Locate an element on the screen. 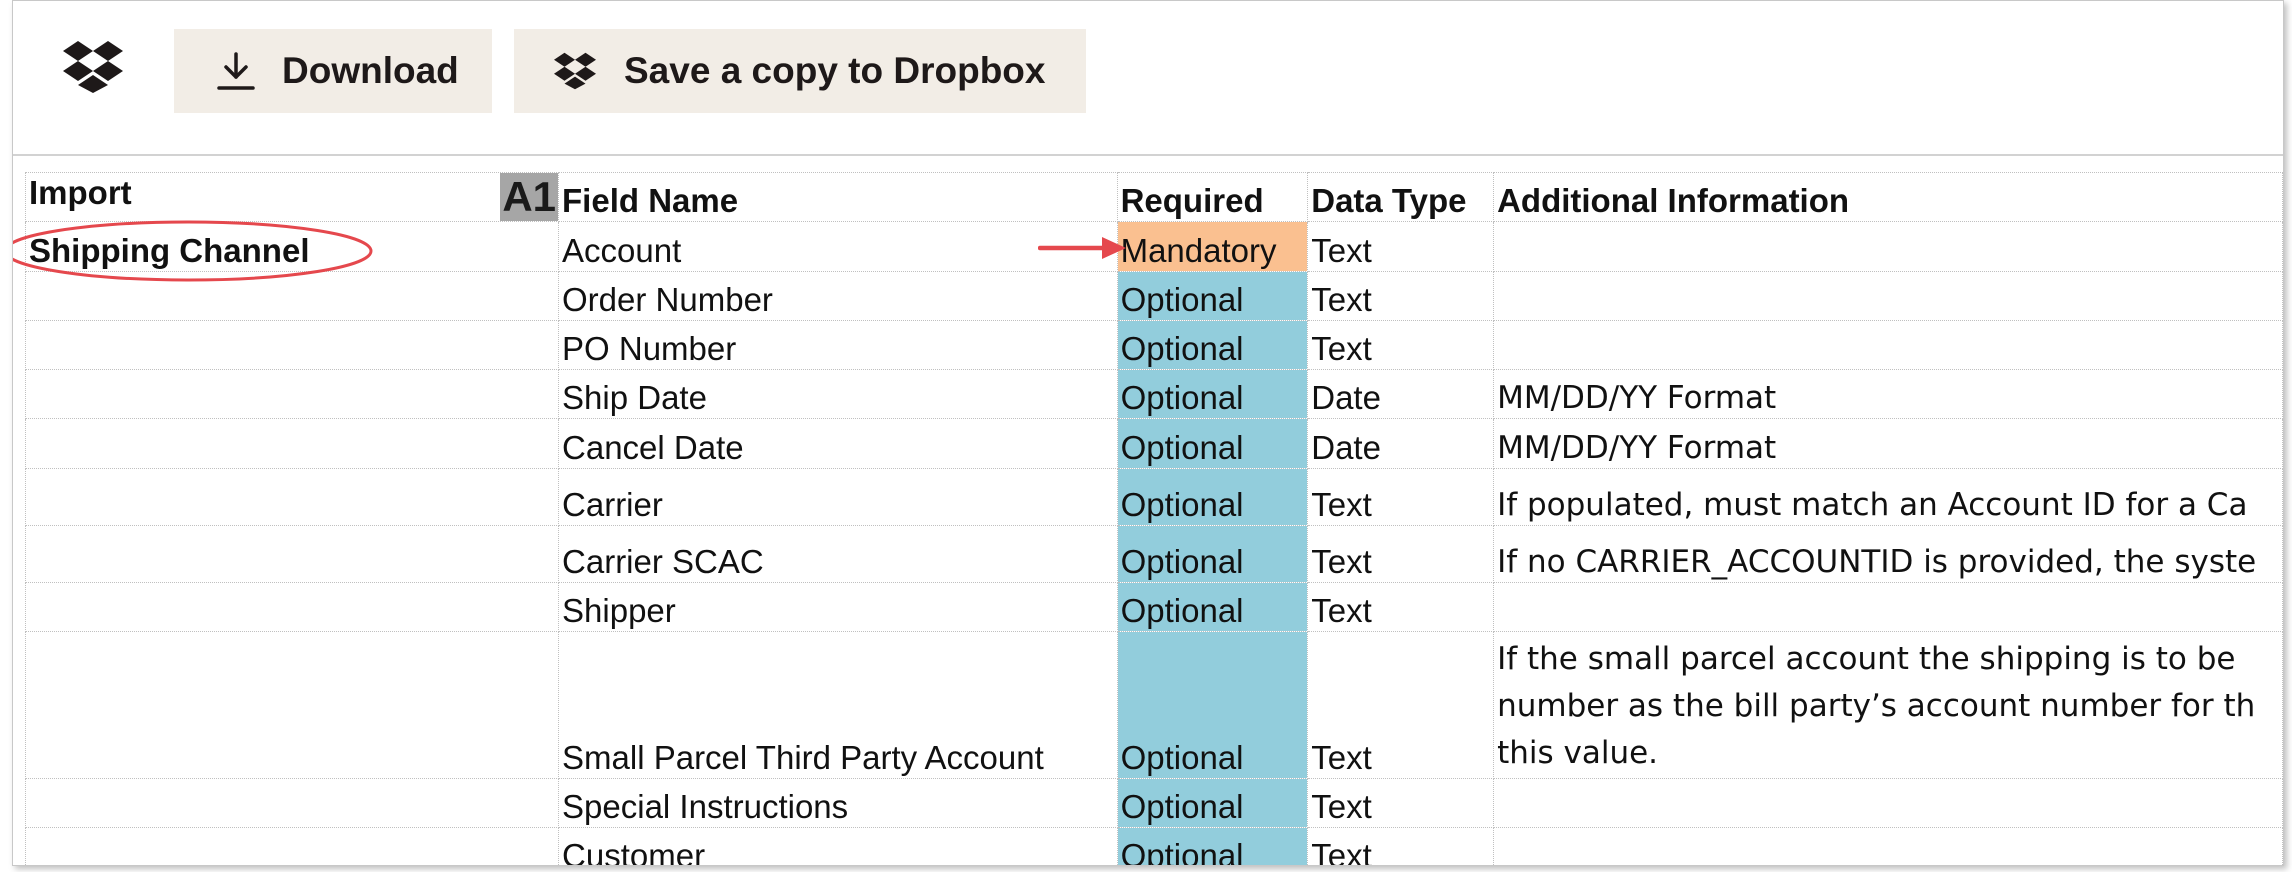 The height and width of the screenshot is (872, 2292). table-row: Customer Optional Text is located at coordinates (1153, 846).